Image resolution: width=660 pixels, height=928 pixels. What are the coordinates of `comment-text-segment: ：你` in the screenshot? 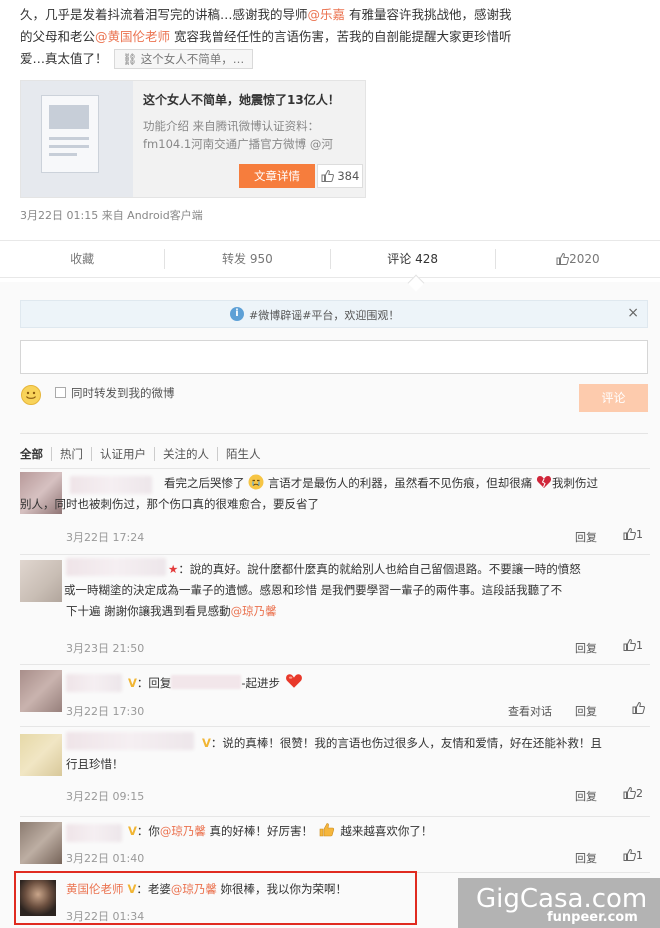 It's located at (148, 831).